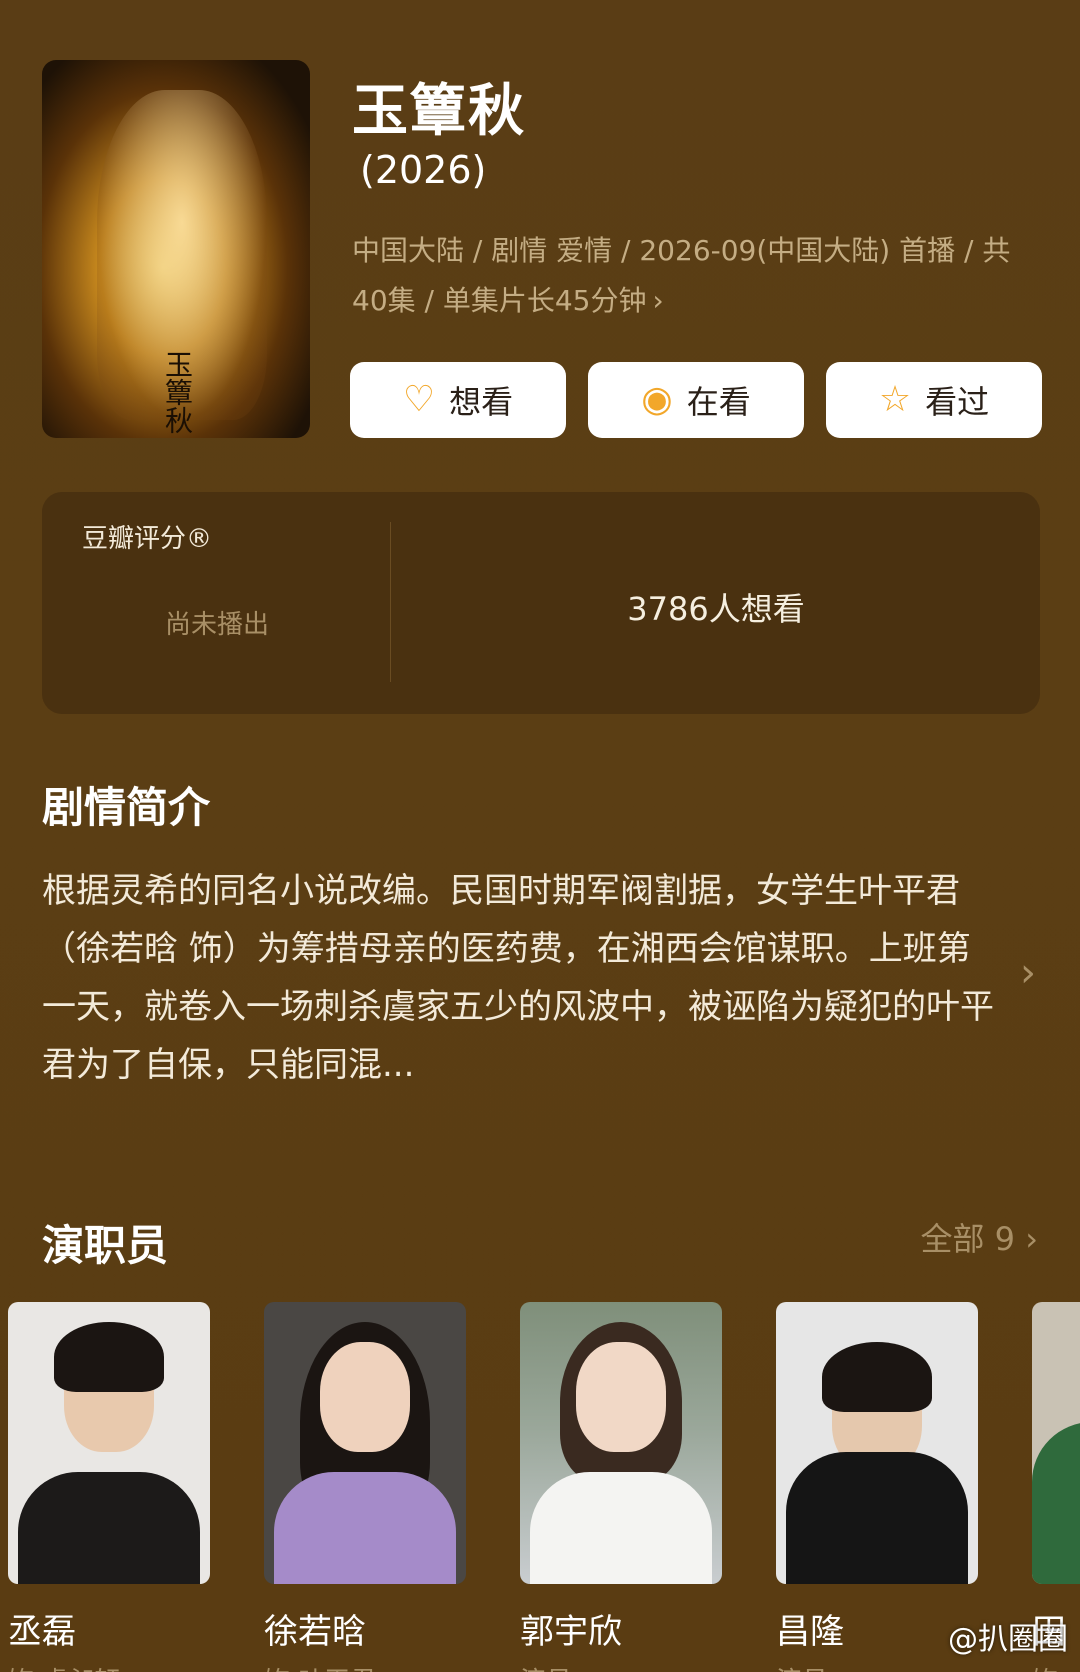 This screenshot has height=1672, width=1080. I want to click on cast-name: 丞磊, so click(42, 1632).